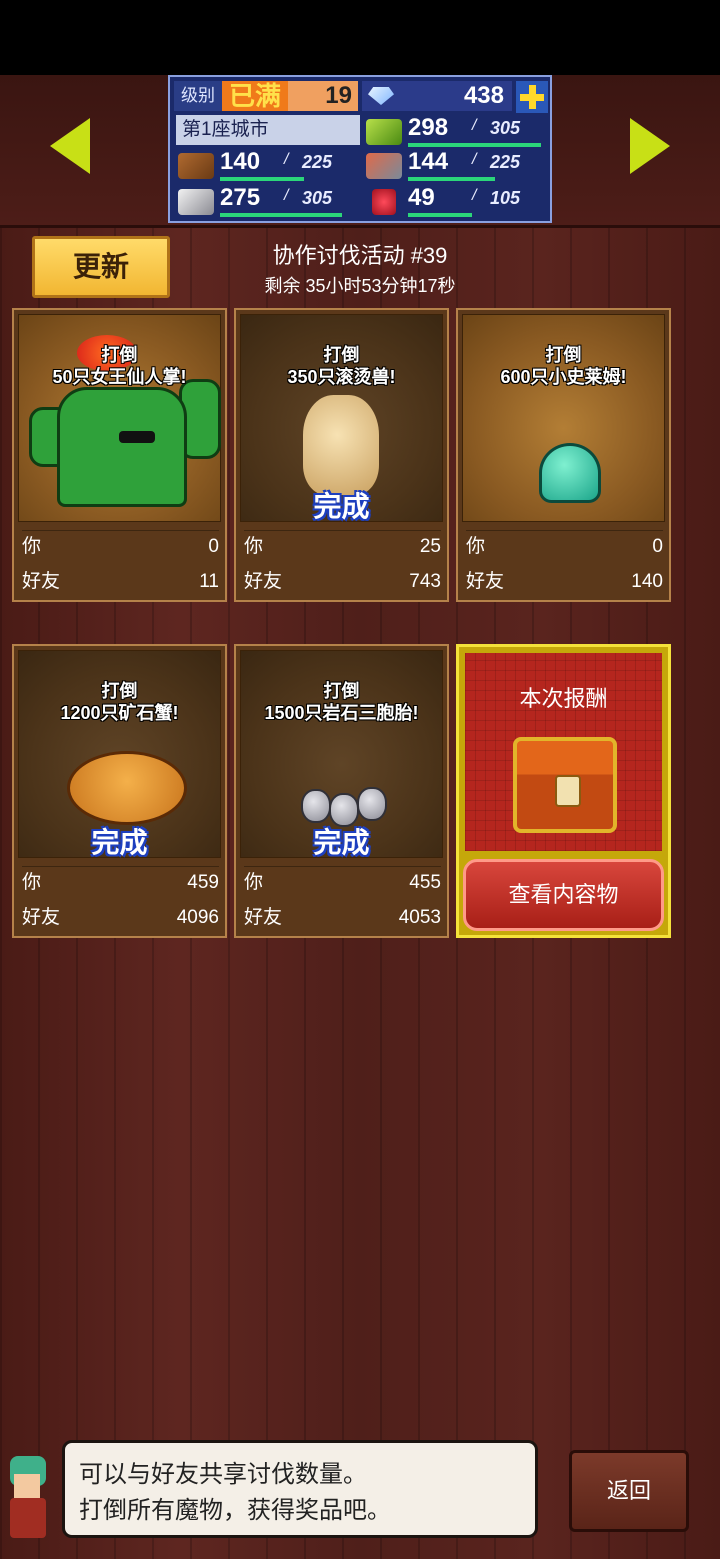 Image resolution: width=720 pixels, height=1559 pixels. Describe the element at coordinates (213, 546) in the screenshot. I see `you-count: 0` at that location.